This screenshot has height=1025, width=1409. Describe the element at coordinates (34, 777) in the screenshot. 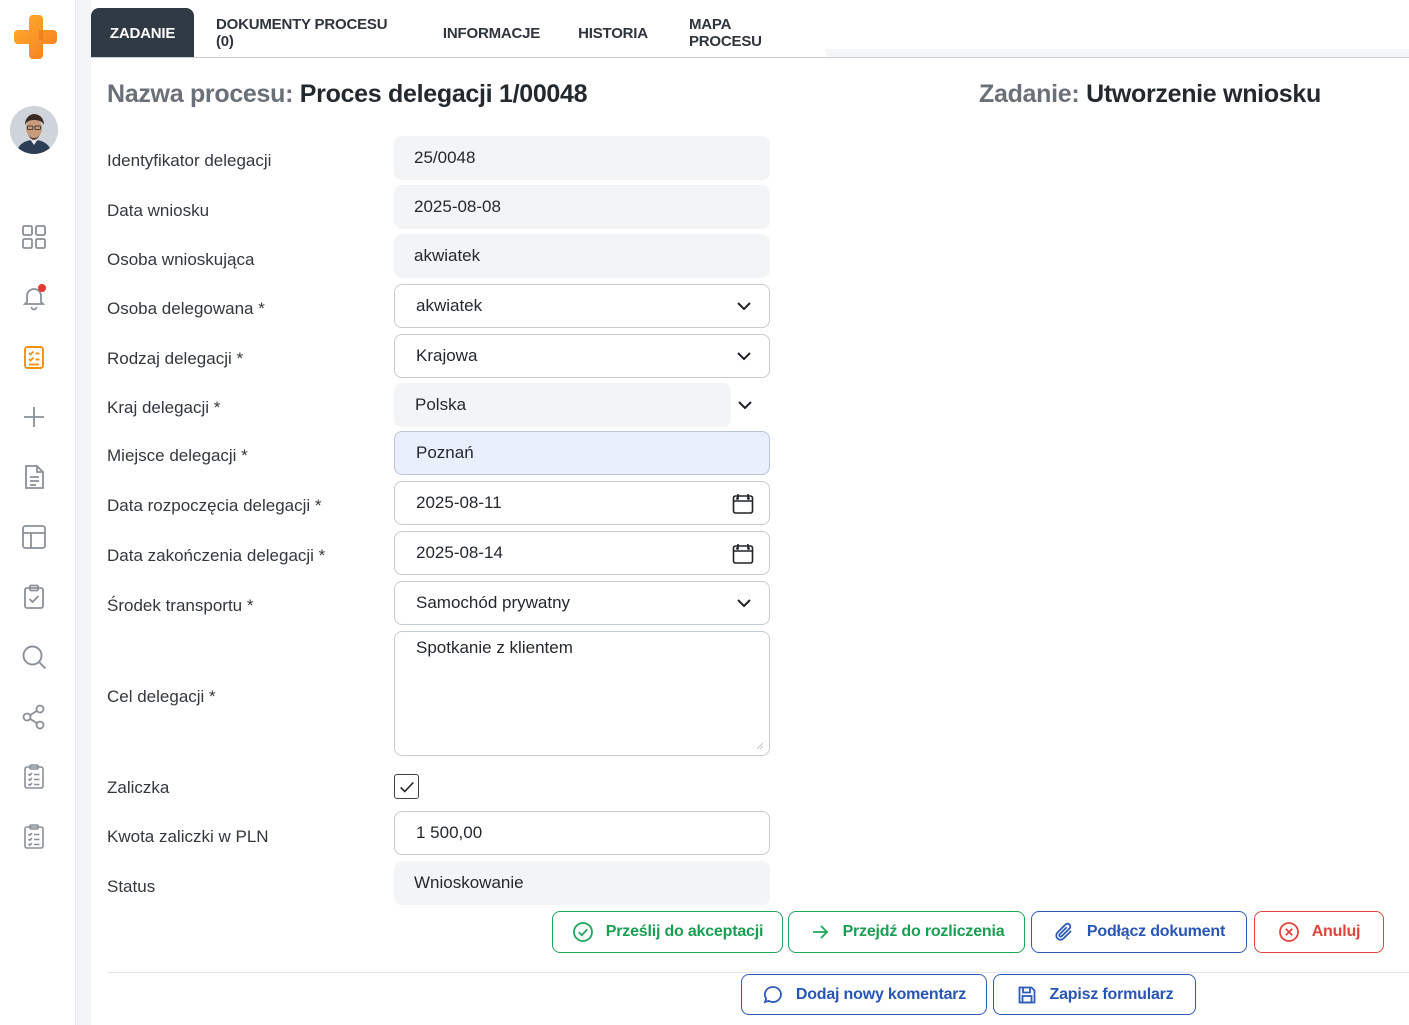

I see `checklist-icon` at that location.